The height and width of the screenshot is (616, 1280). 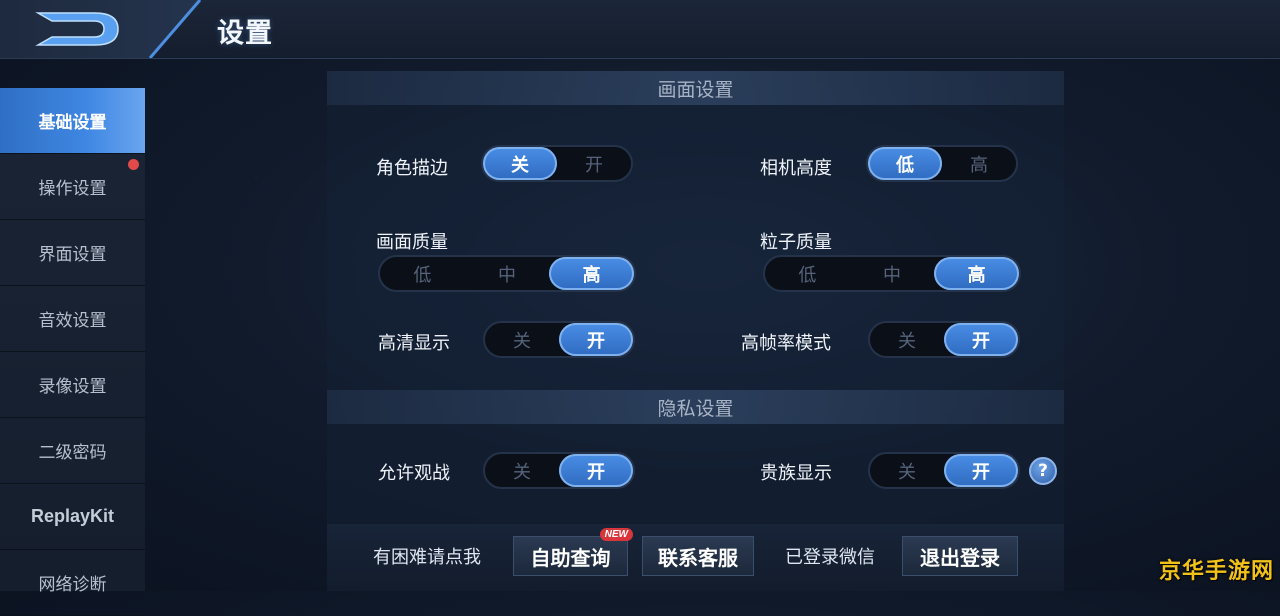 I want to click on sidebar-item-basic: 基础设置, so click(x=72, y=121).